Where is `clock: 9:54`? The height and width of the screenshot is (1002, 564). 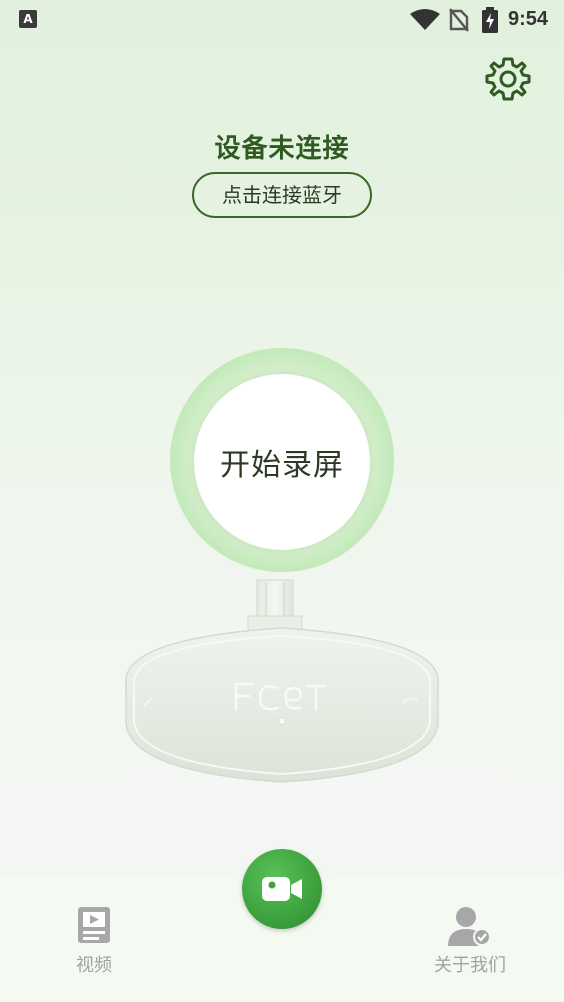 clock: 9:54 is located at coordinates (528, 19).